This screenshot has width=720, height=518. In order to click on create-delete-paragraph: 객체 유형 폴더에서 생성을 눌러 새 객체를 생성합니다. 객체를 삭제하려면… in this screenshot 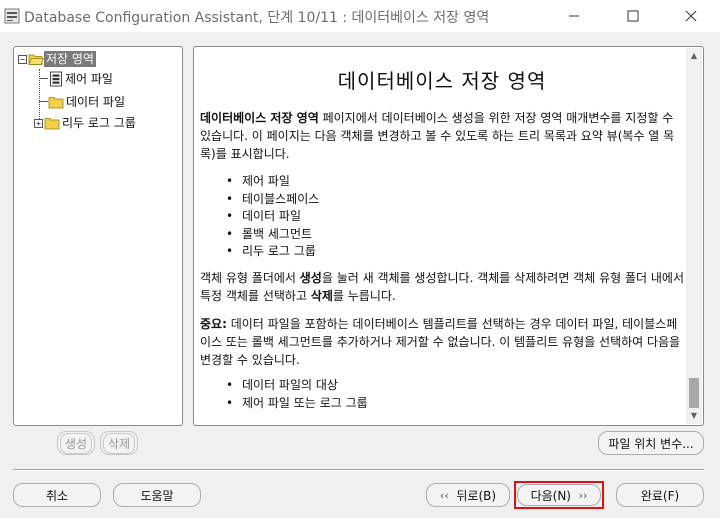, I will do `click(442, 287)`.